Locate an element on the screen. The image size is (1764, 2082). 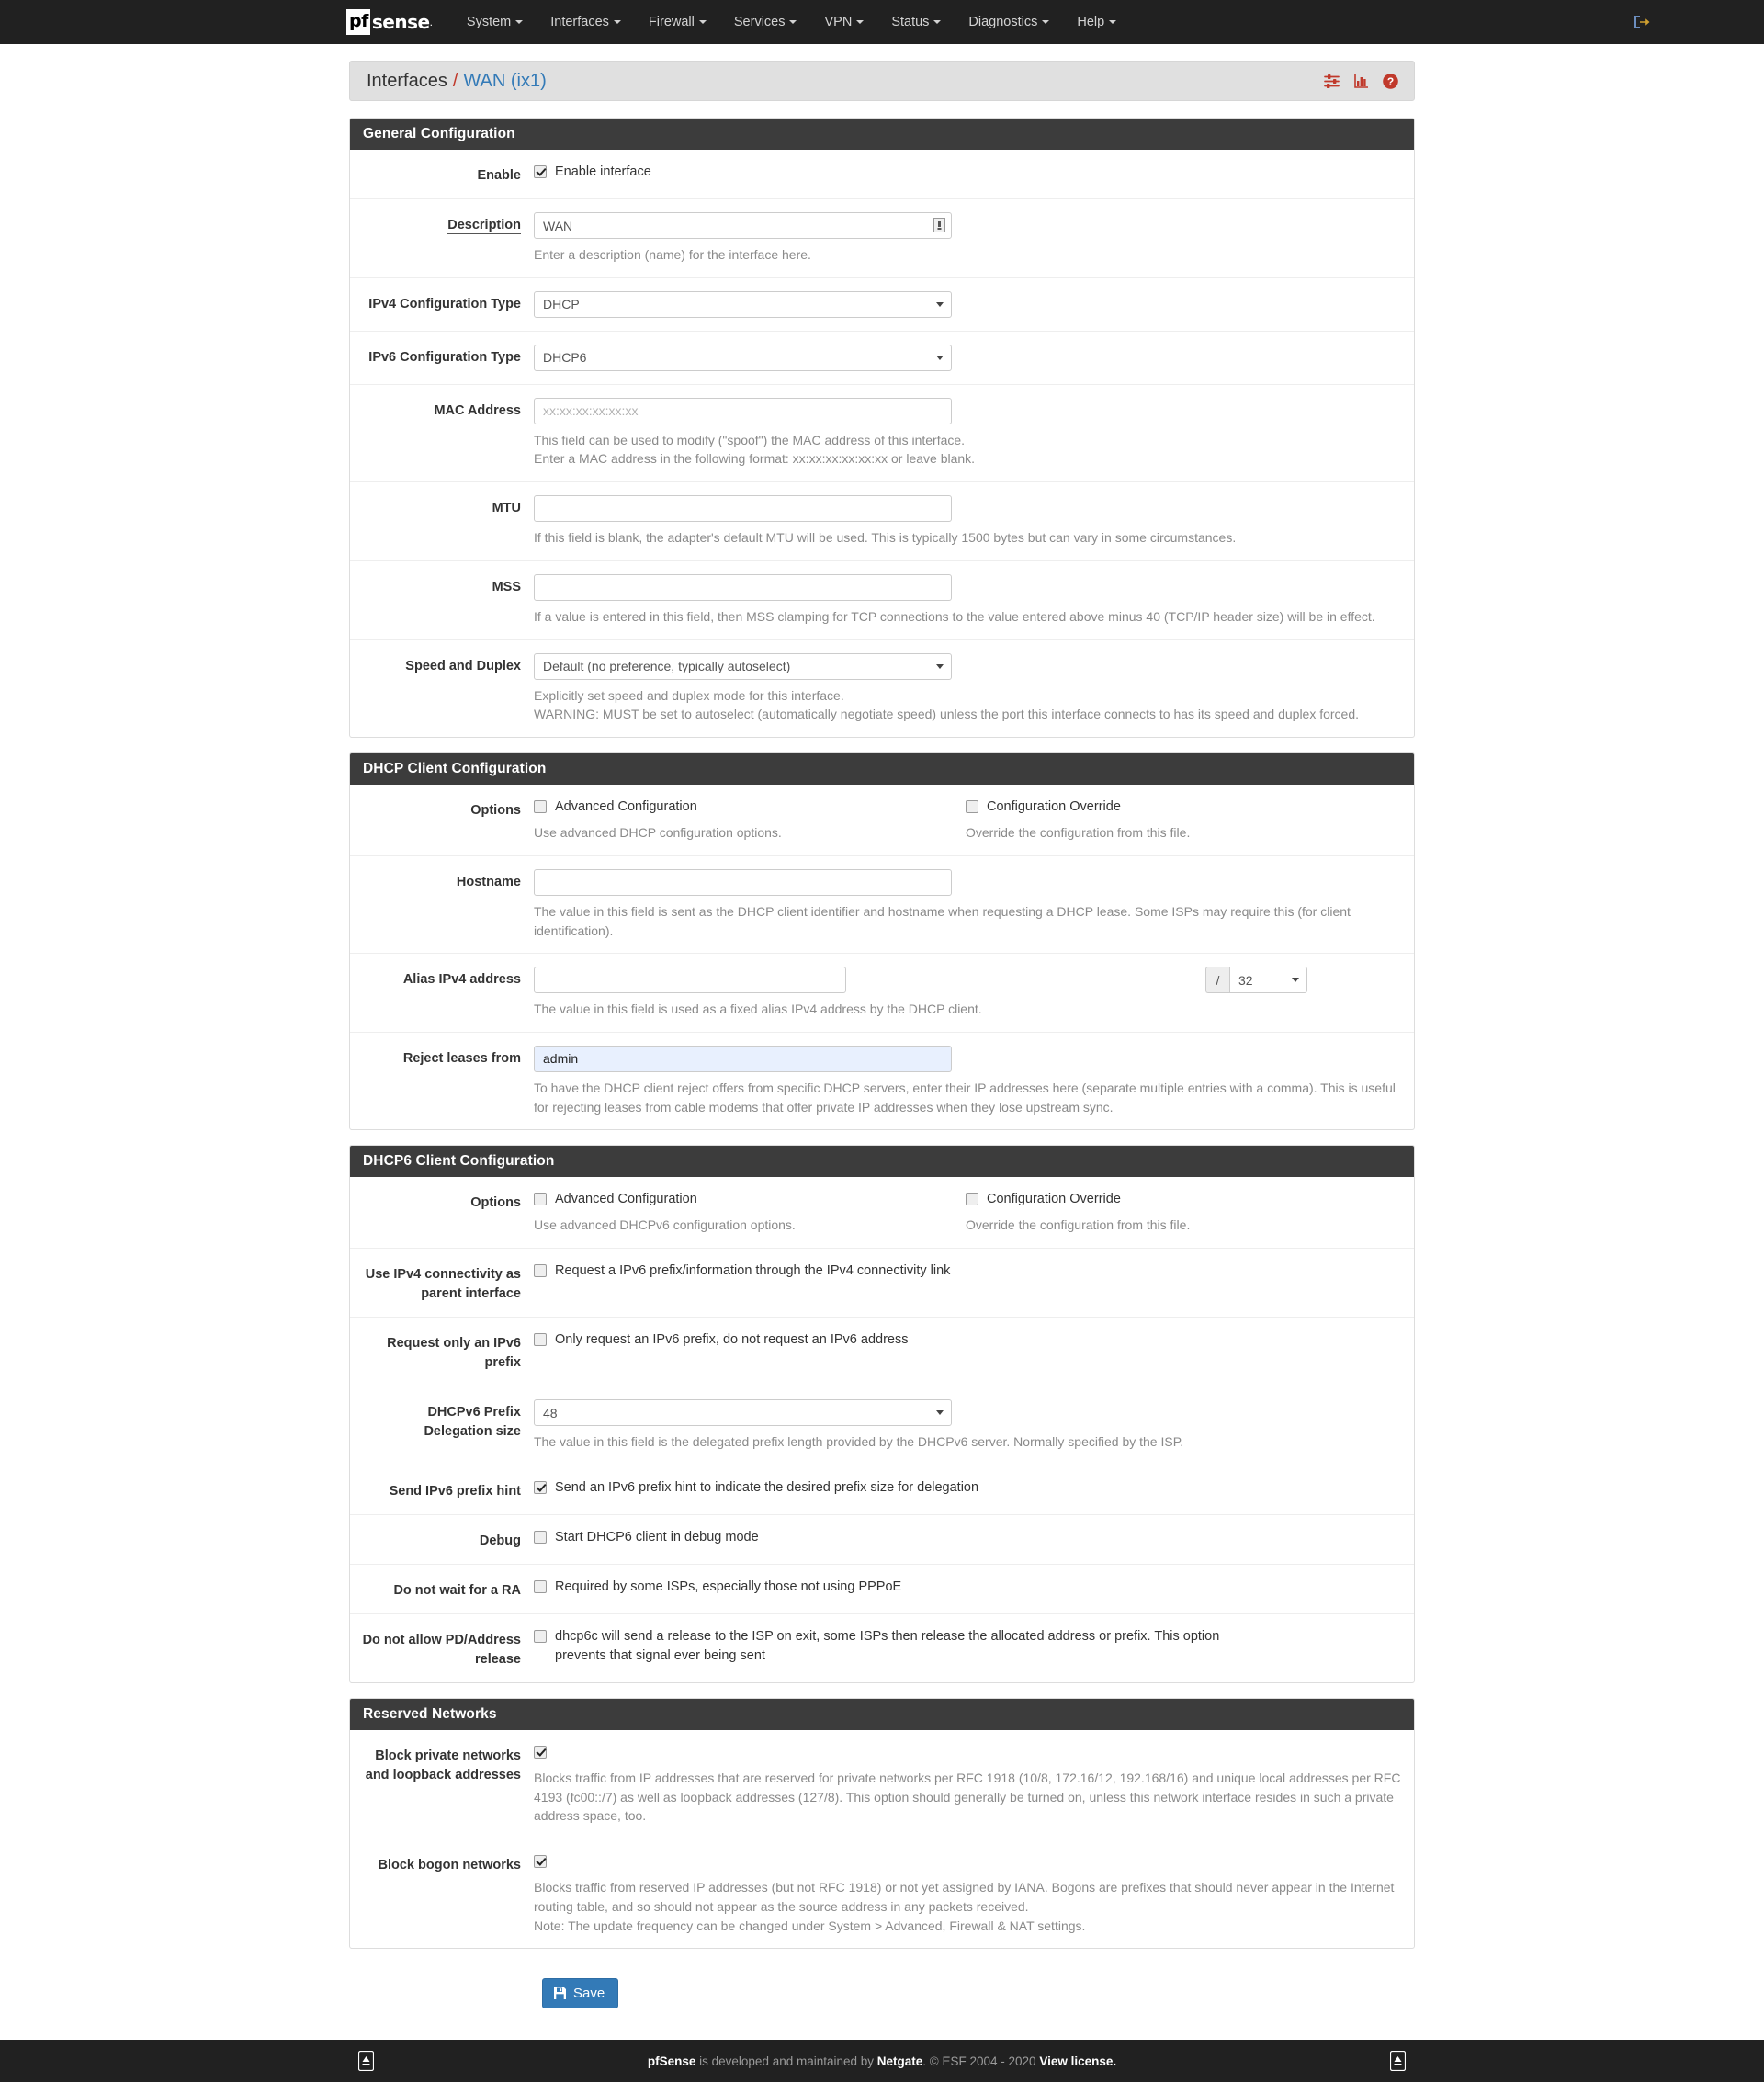
dhcp-hostname-input is located at coordinates (743, 882).